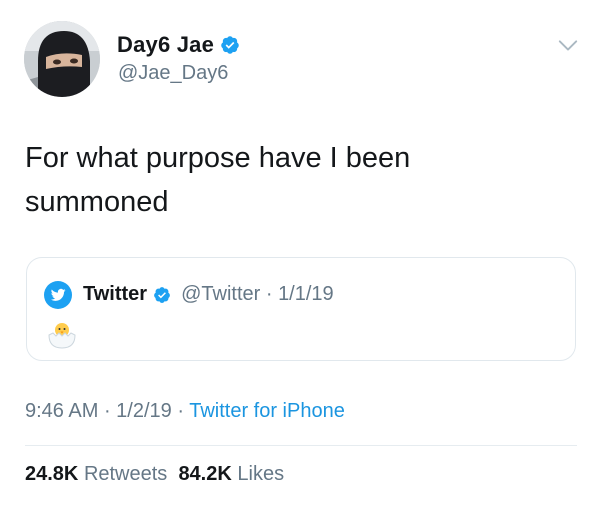  Describe the element at coordinates (61, 411) in the screenshot. I see `tweet-time: 9:46 AM` at that location.